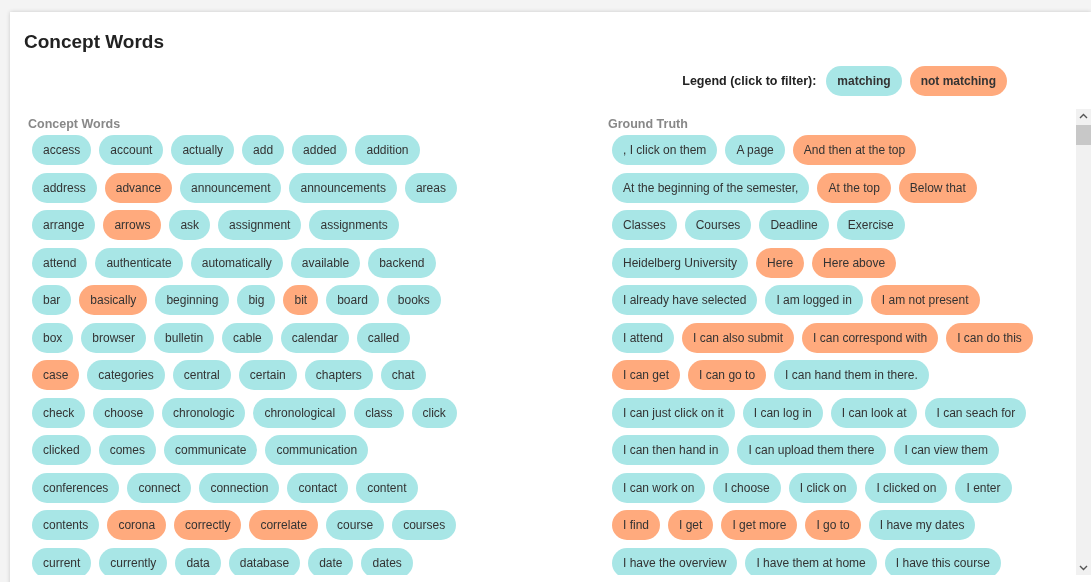  Describe the element at coordinates (247, 337) in the screenshot. I see `word-chip: cable` at that location.